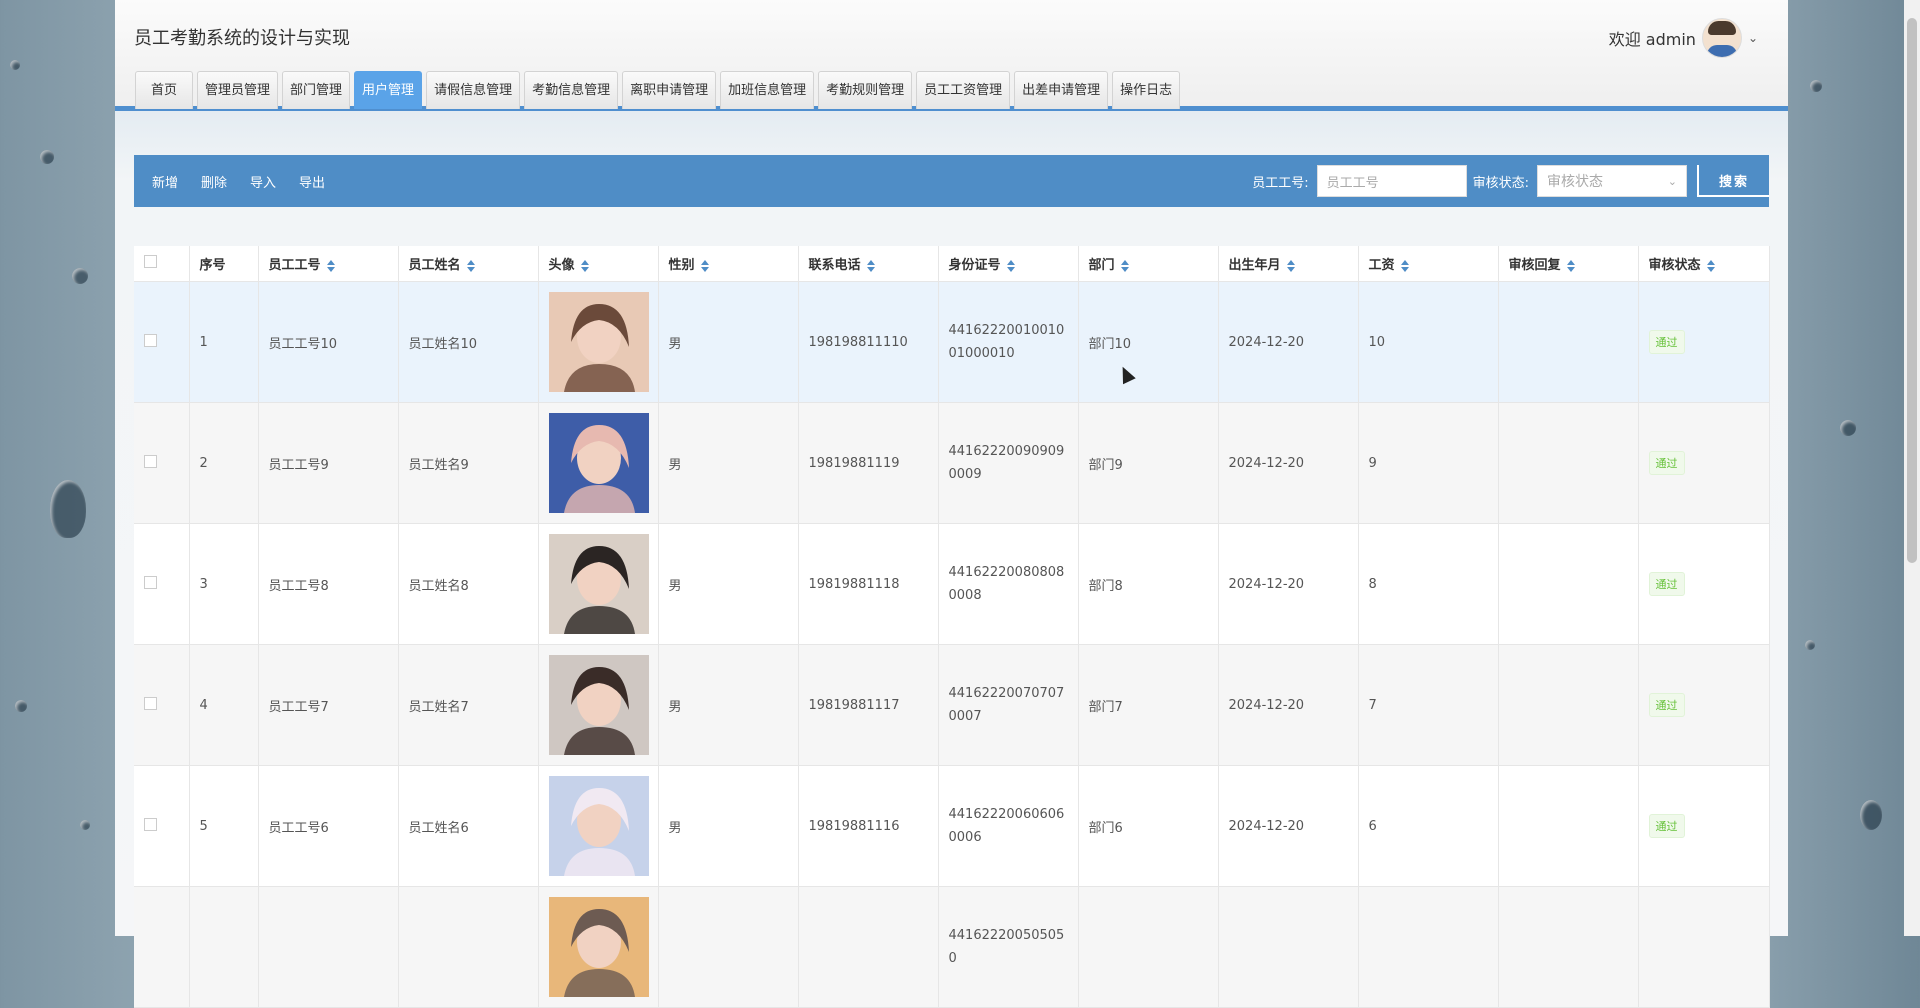 Image resolution: width=1920 pixels, height=1008 pixels. What do you see at coordinates (328, 947) in the screenshot?
I see `cell-no` at bounding box center [328, 947].